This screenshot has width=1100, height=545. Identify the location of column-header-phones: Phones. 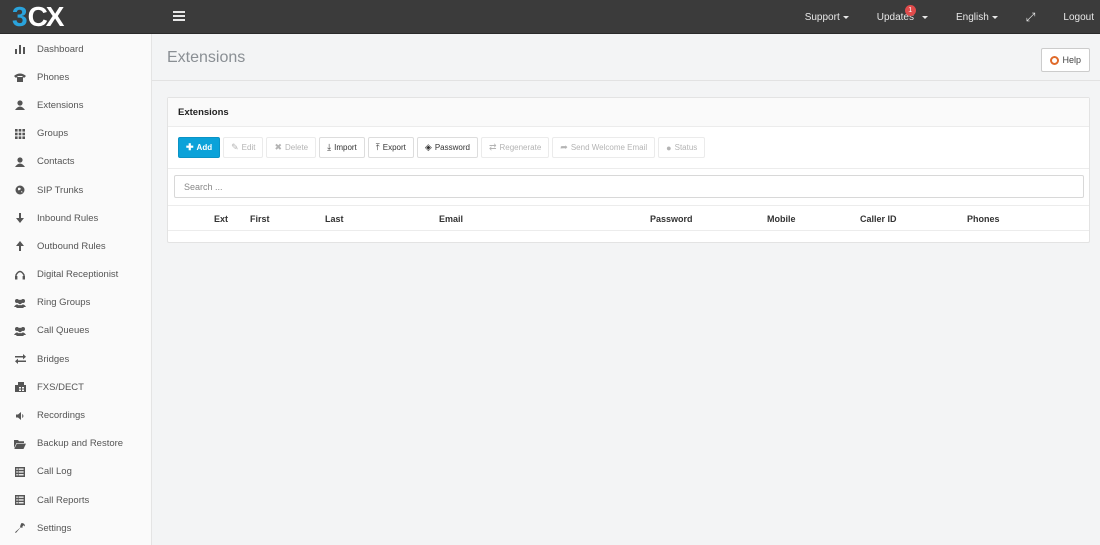
(983, 219).